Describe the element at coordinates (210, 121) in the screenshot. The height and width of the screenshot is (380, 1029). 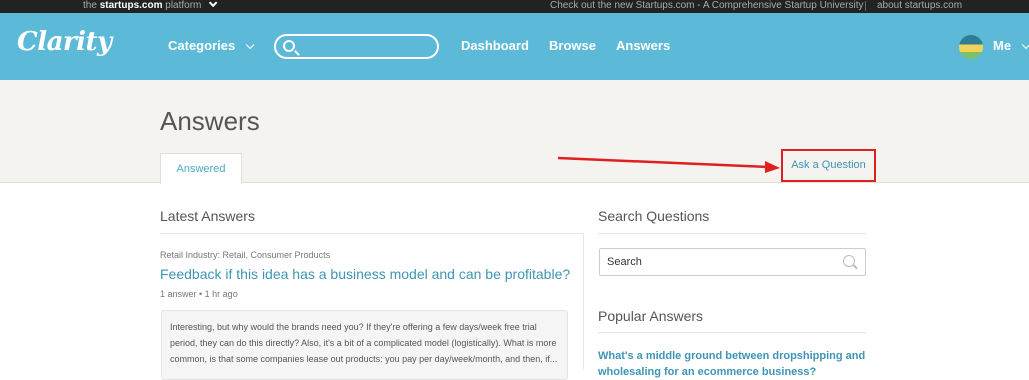
I see `page-title: Answers` at that location.